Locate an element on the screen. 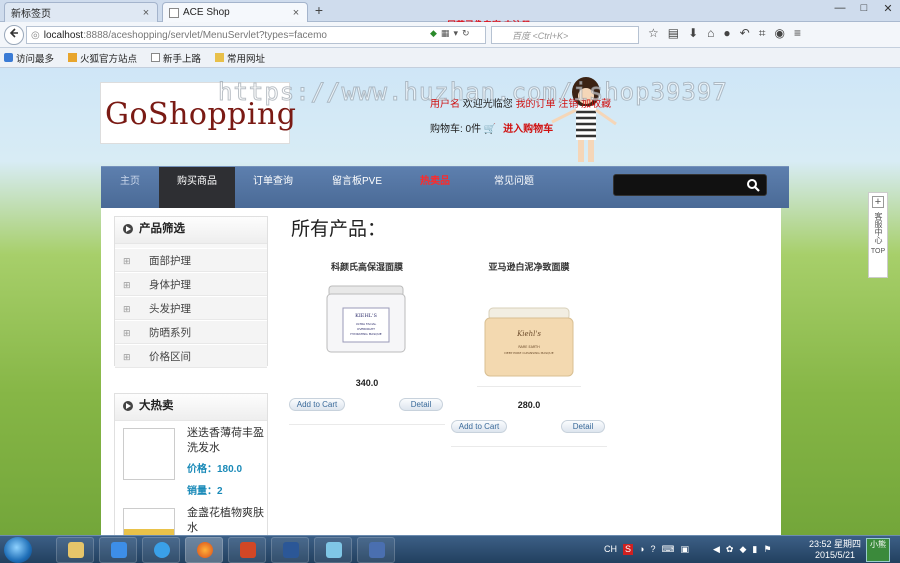  svg-text: DEEP PORE CLEANSING MASQUE is located at coordinates (528, 353).